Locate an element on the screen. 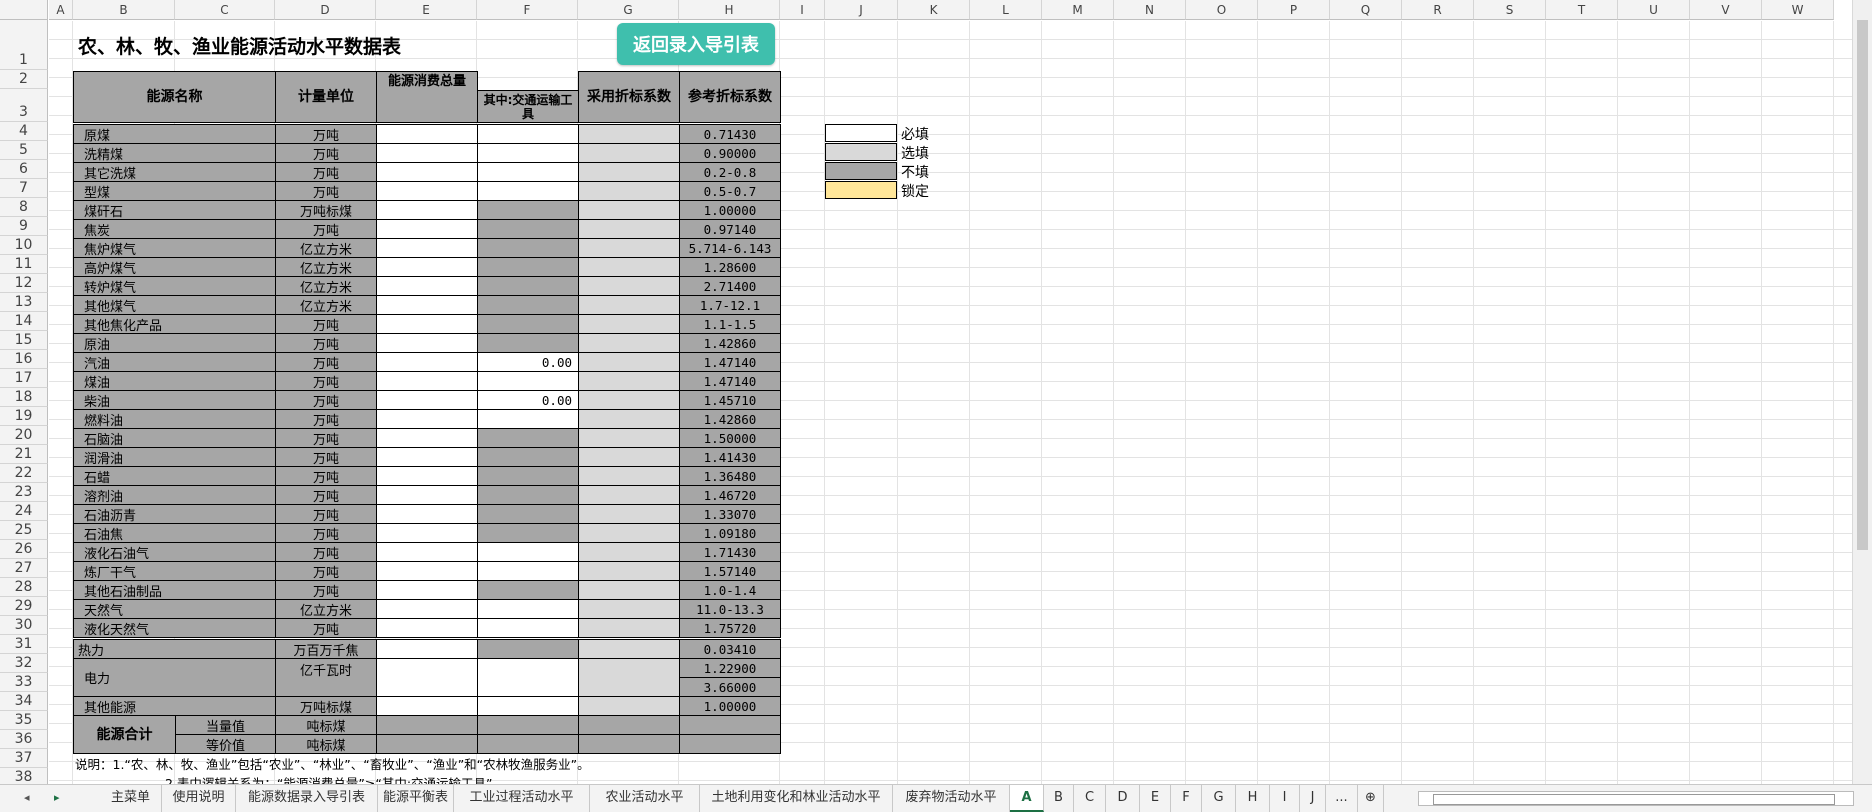  row-header: 11 is located at coordinates (24, 264).